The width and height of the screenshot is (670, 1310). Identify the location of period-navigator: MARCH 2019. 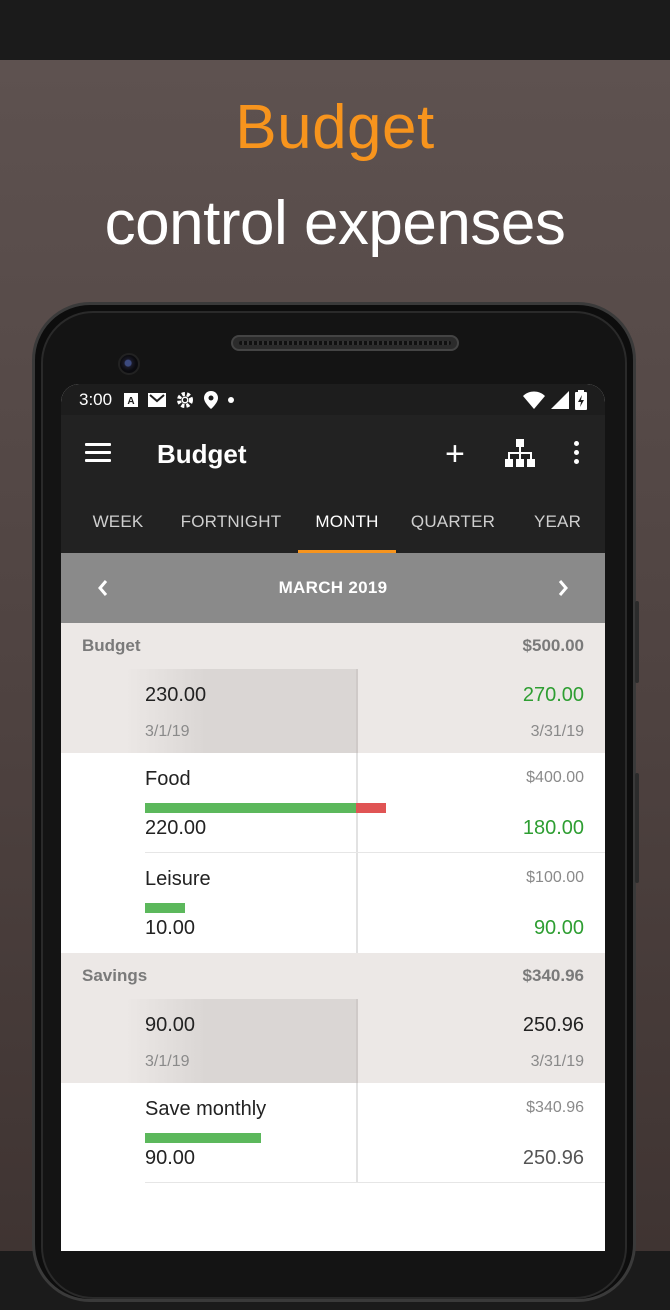
(333, 588).